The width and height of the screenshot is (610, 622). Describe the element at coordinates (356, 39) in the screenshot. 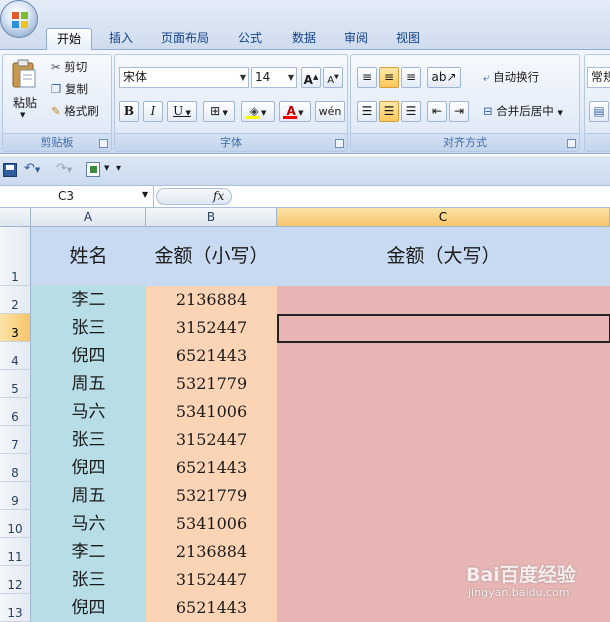

I see `tab-5: 审阅` at that location.